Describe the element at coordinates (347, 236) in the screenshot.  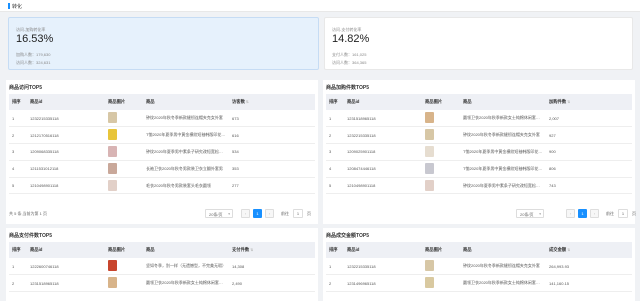
I see `panel-title: 商品成交金额TOP5` at that location.